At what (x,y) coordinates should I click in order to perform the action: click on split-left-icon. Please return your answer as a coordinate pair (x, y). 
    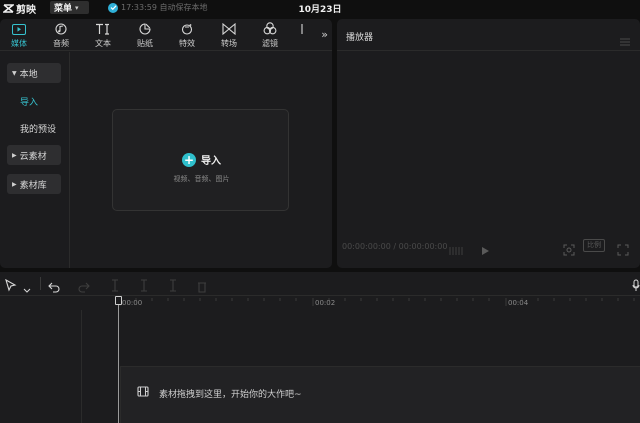
    Looking at the image, I should click on (144, 286).